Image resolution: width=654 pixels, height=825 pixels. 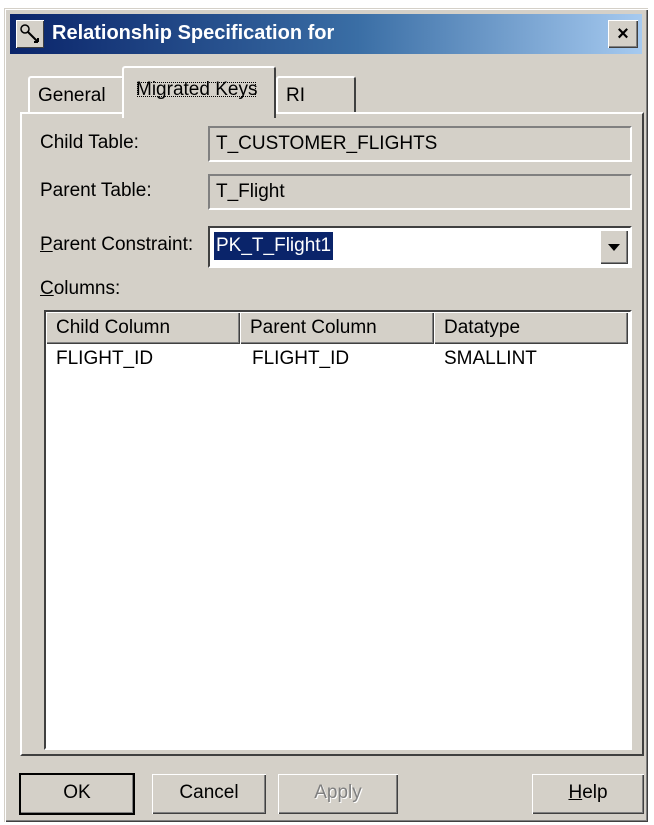 What do you see at coordinates (193, 33) in the screenshot?
I see `window-title: Relationship Specification for` at bounding box center [193, 33].